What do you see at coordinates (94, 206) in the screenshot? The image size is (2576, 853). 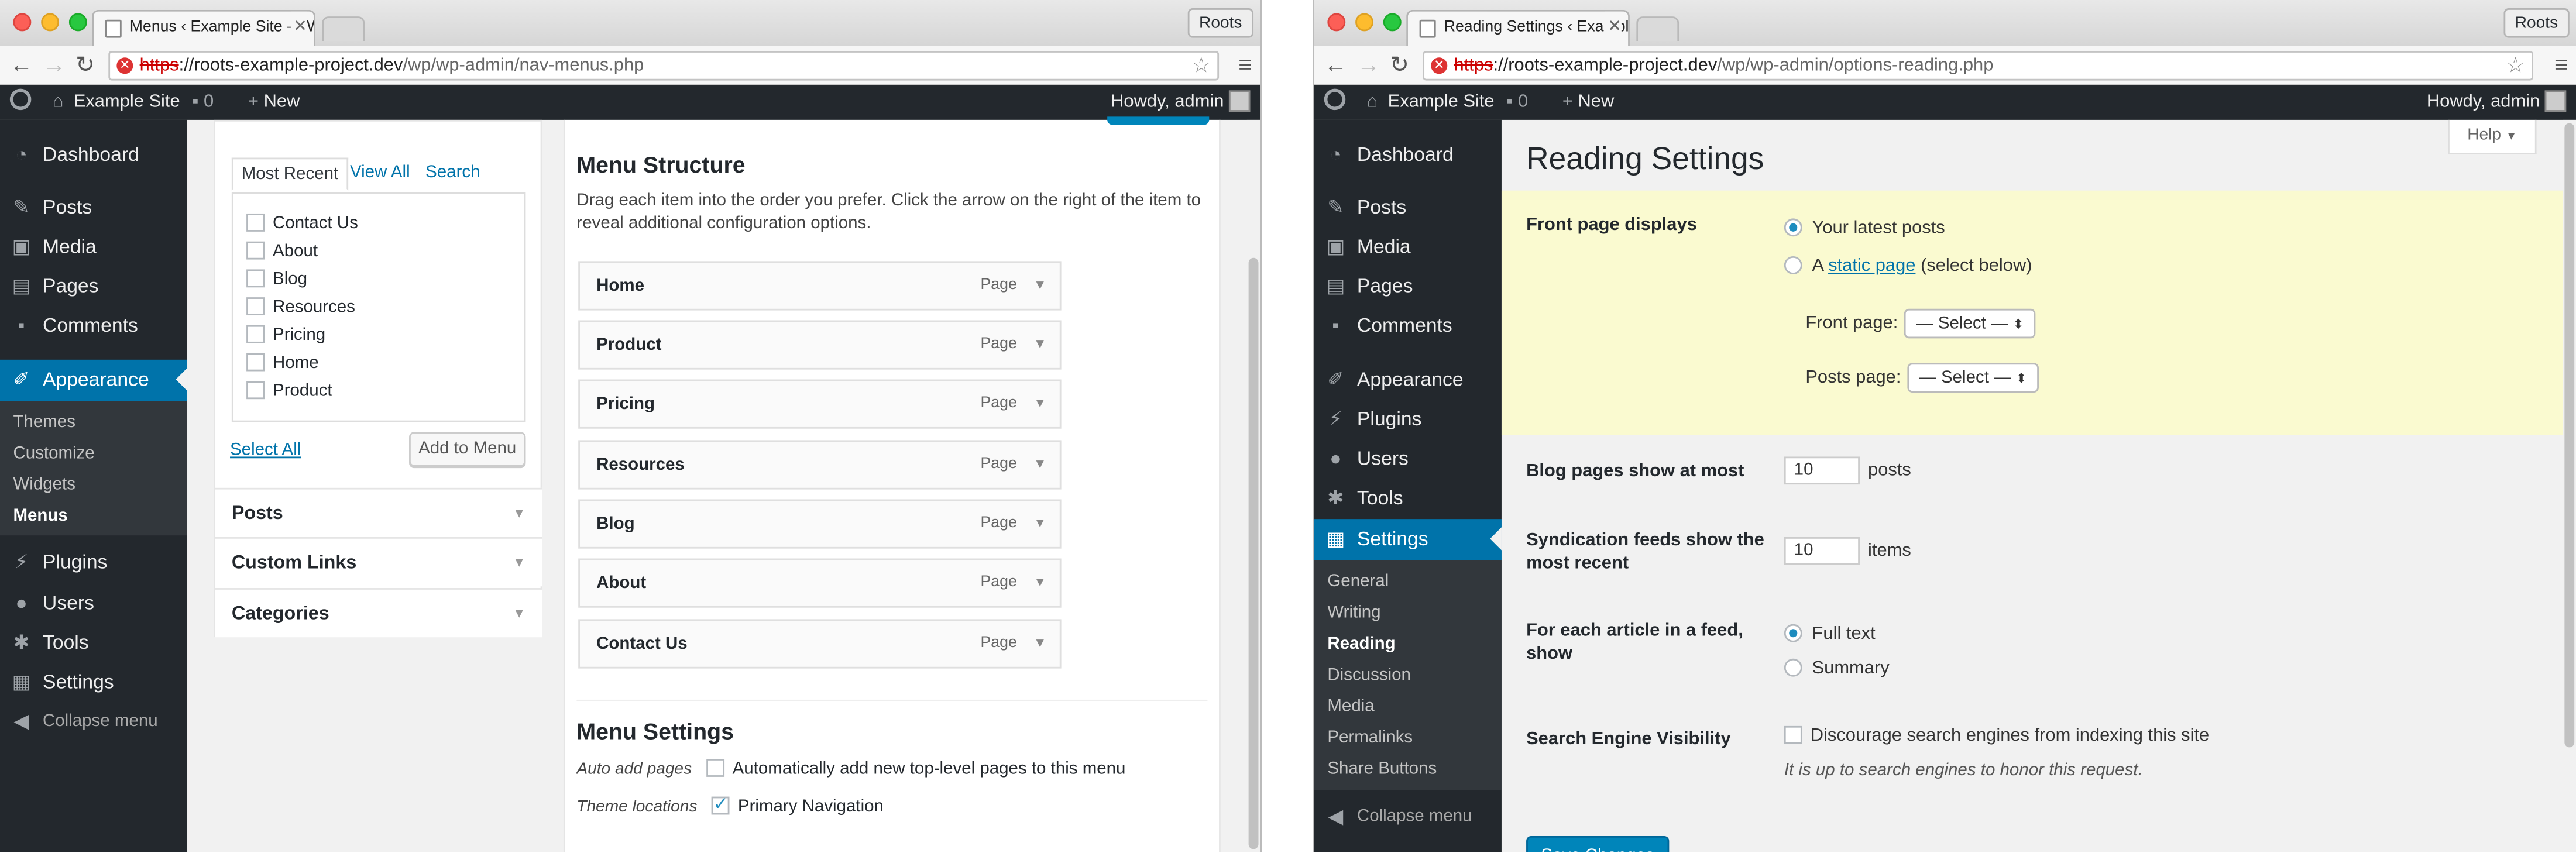 I see `sidebar-item-posts: ✎ Posts` at bounding box center [94, 206].